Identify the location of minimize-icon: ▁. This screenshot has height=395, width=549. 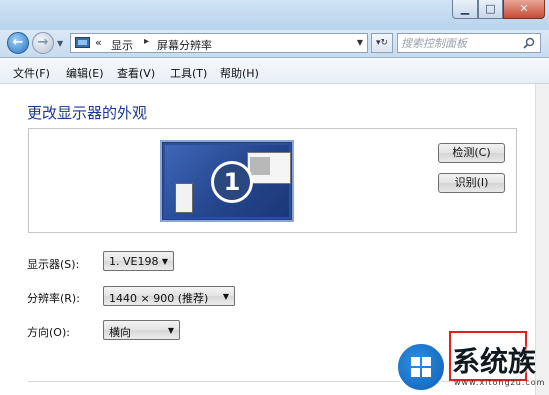
(465, 8).